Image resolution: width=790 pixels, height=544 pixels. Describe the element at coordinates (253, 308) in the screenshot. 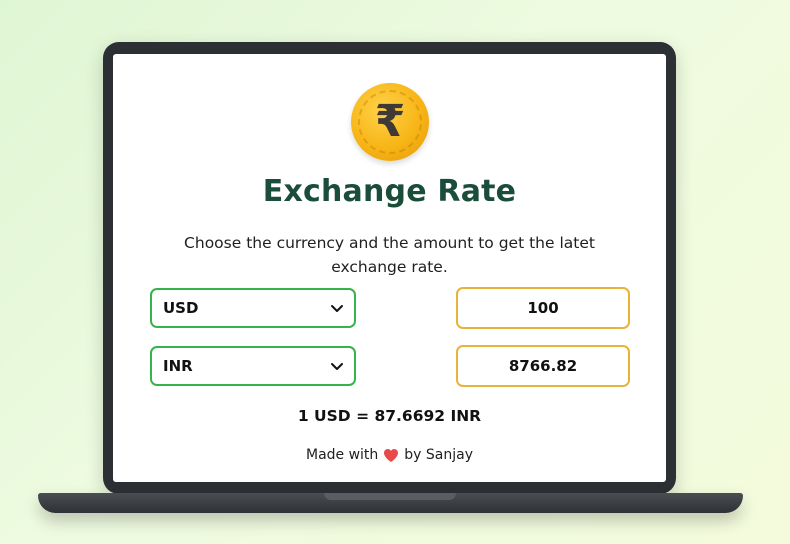

I see `from-currency-select: USD` at that location.